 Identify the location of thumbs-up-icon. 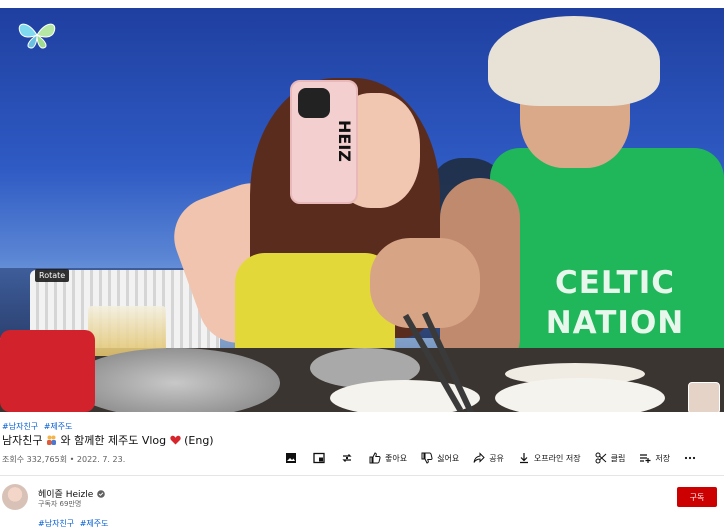
(375, 458).